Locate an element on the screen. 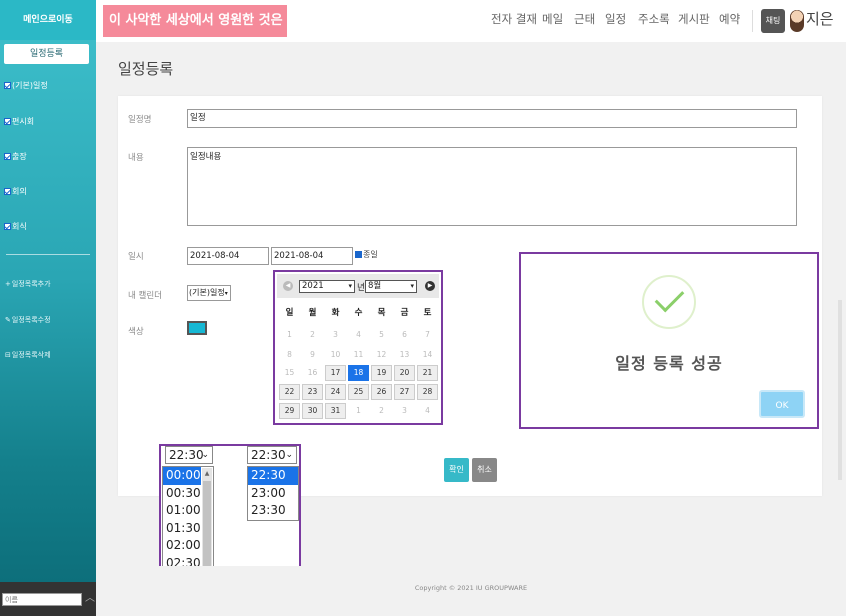 The image size is (846, 616). copyright-text: Copyright © 2021 IU GROUPWARE is located at coordinates (471, 588).